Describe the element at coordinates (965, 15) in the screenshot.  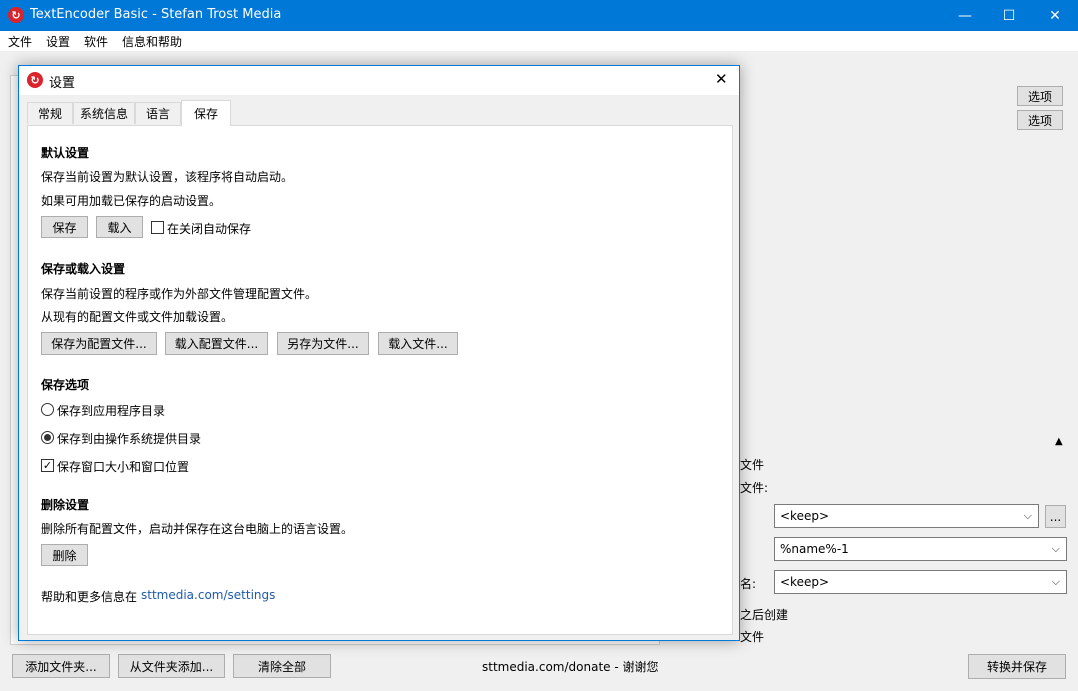
I see `minimize-icon: —` at that location.